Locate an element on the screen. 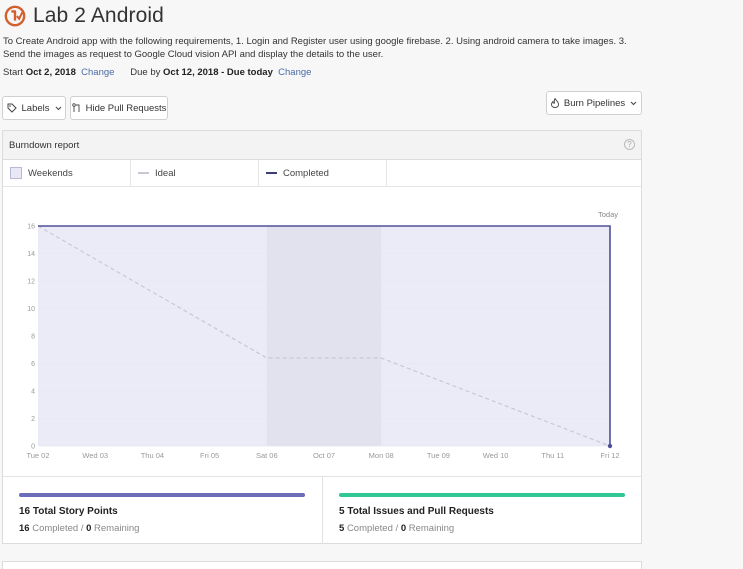  hide-pull-requests-label: Hide Pull Requests is located at coordinates (126, 108).